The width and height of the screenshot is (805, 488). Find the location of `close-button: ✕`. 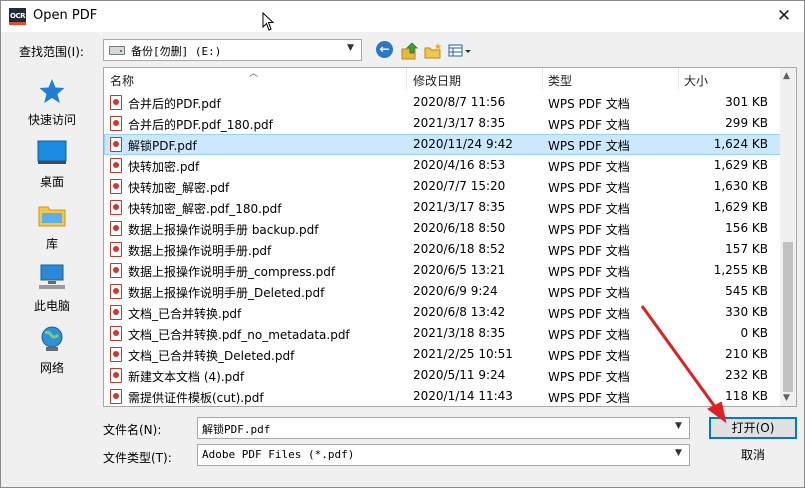

close-button: ✕ is located at coordinates (784, 16).